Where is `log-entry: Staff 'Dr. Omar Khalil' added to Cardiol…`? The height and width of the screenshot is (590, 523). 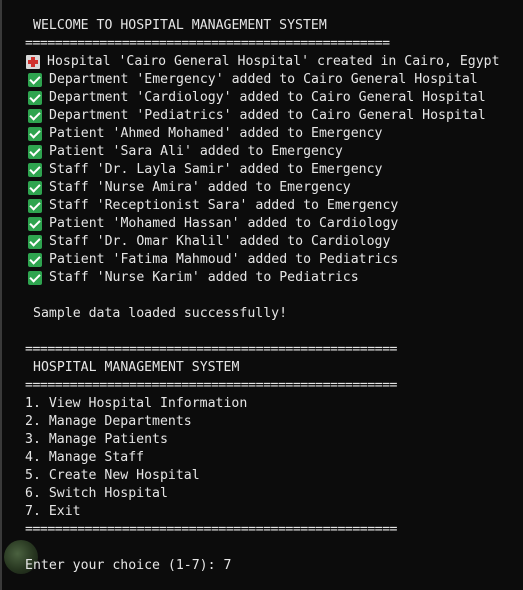 log-entry: Staff 'Dr. Omar Khalil' added to Cardiol… is located at coordinates (209, 242).